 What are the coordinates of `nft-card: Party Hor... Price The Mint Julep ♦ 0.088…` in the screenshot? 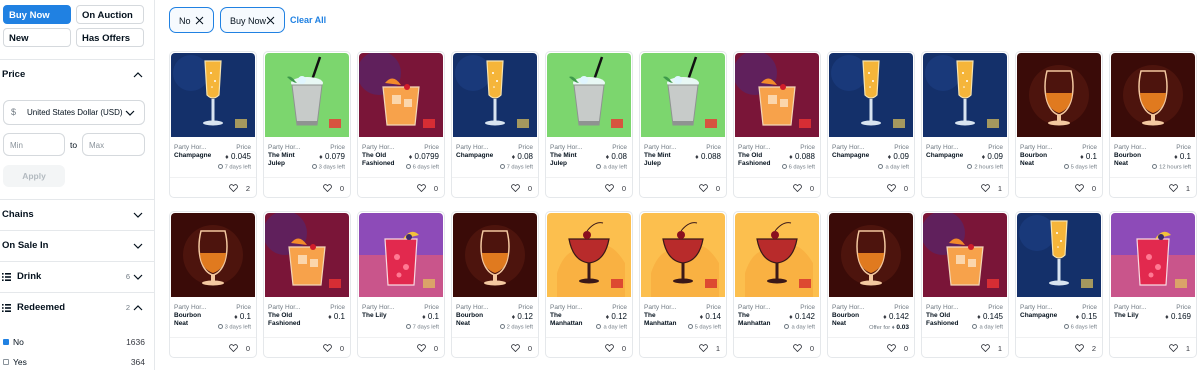 It's located at (683, 124).